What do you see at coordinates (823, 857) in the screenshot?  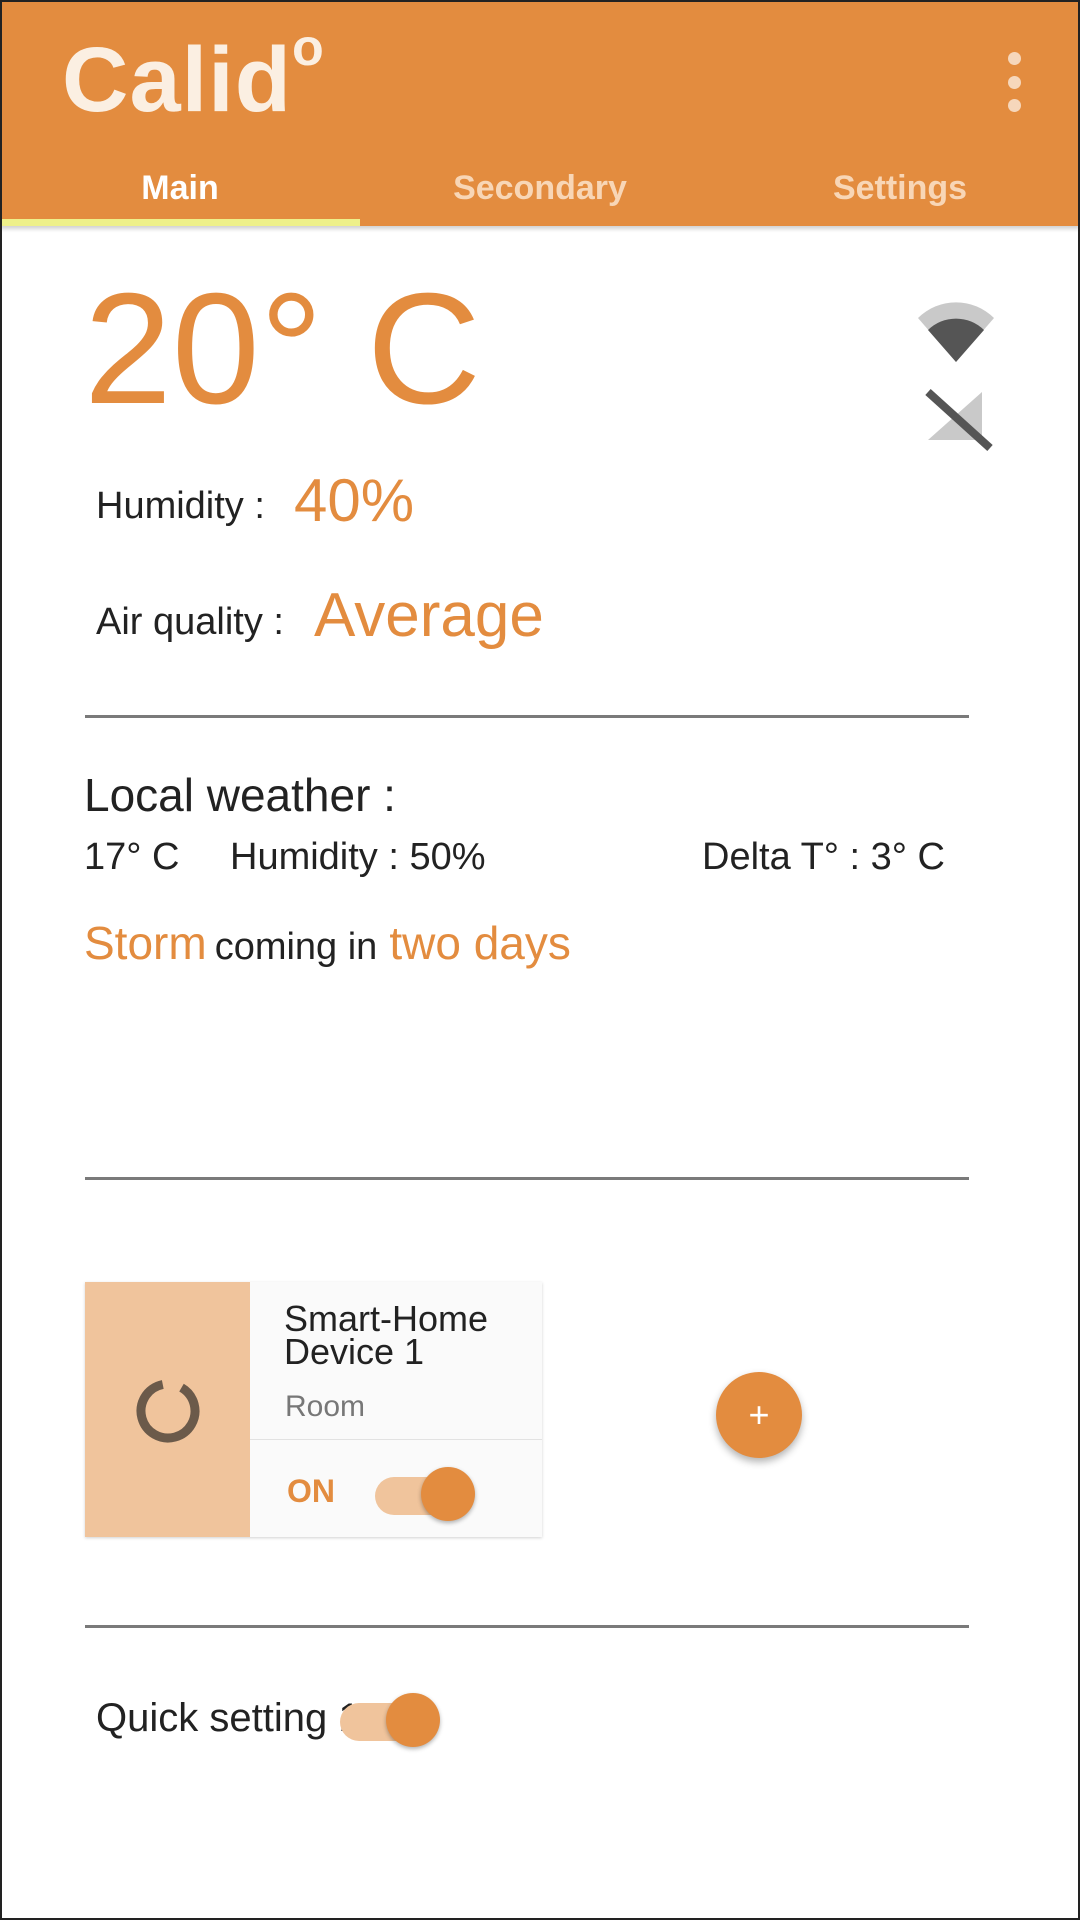 I see `weather-delta: Delta T° : 3° C` at bounding box center [823, 857].